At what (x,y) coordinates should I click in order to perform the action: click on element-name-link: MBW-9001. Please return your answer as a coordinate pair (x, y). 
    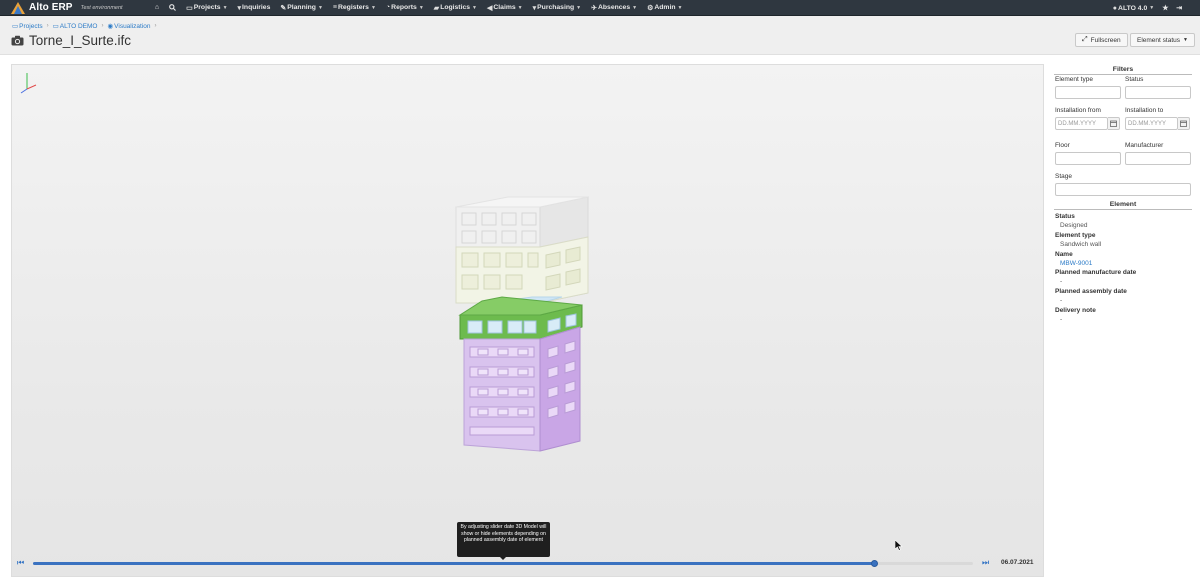
    Looking at the image, I should click on (1076, 263).